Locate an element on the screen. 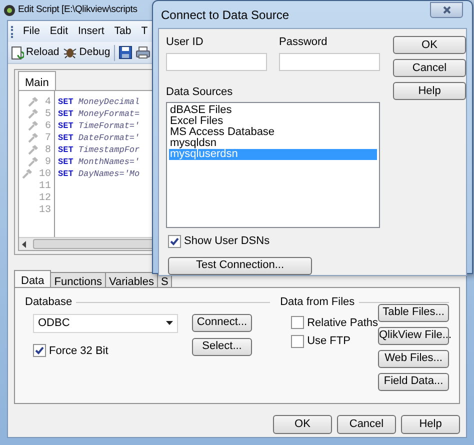 This screenshot has height=445, width=474. menu-item: Tab is located at coordinates (123, 32).